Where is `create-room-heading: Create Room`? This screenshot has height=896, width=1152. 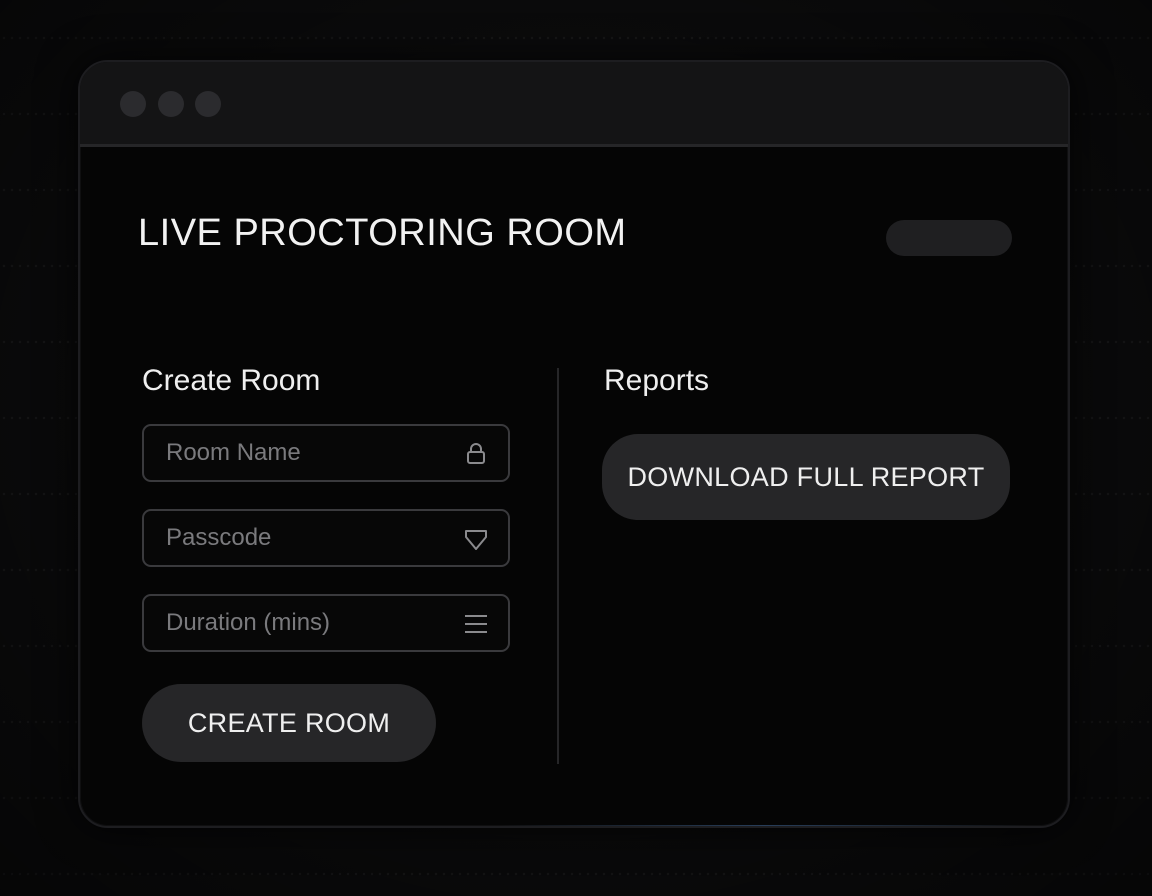
create-room-heading: Create Room is located at coordinates (231, 380).